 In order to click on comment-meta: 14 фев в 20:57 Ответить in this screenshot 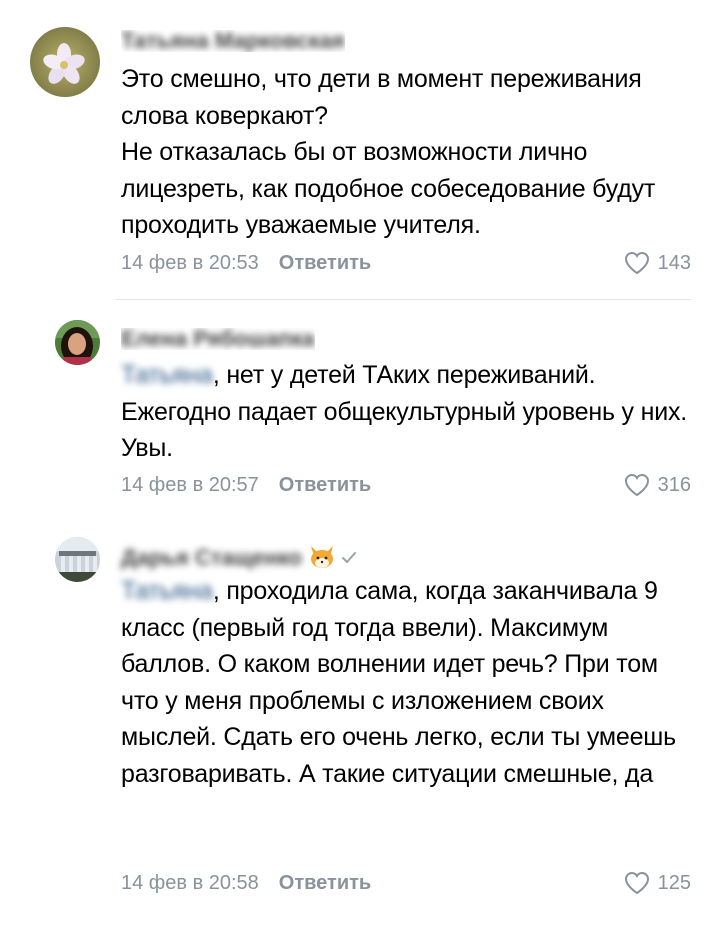, I will do `click(246, 485)`.